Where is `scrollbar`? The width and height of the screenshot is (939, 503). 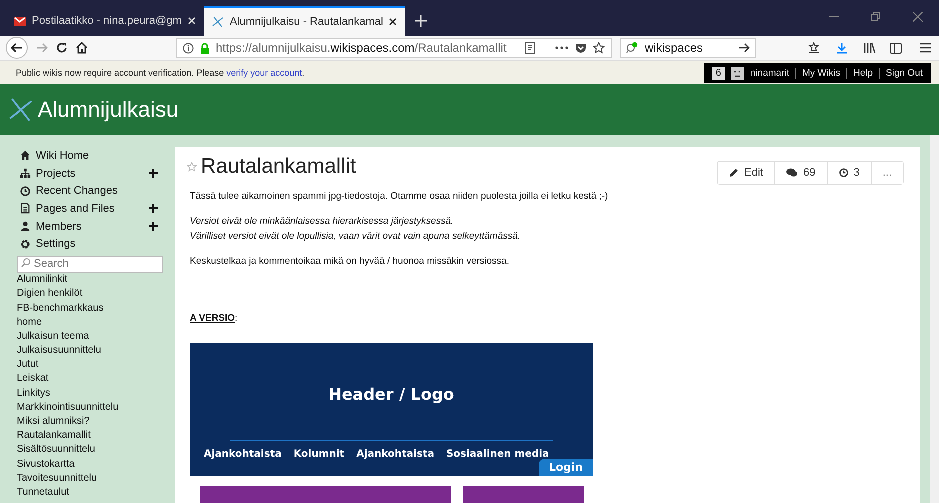
scrollbar is located at coordinates (934, 319).